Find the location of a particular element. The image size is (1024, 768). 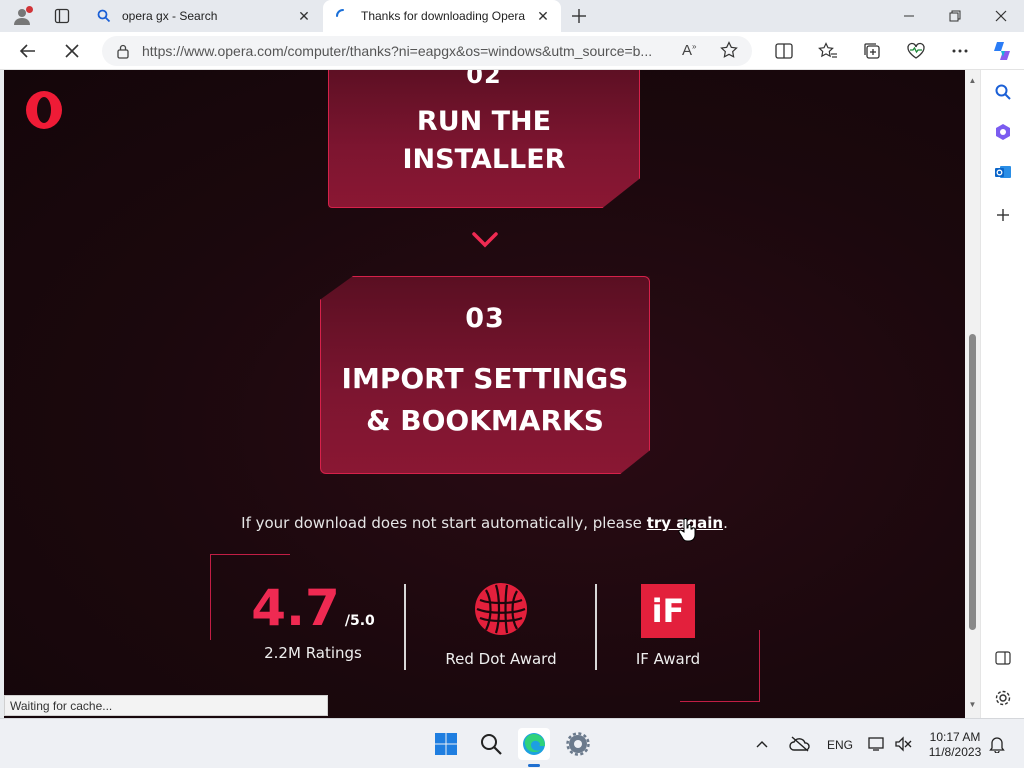

step-heading-line2: & BOOKMARKS is located at coordinates (485, 420).